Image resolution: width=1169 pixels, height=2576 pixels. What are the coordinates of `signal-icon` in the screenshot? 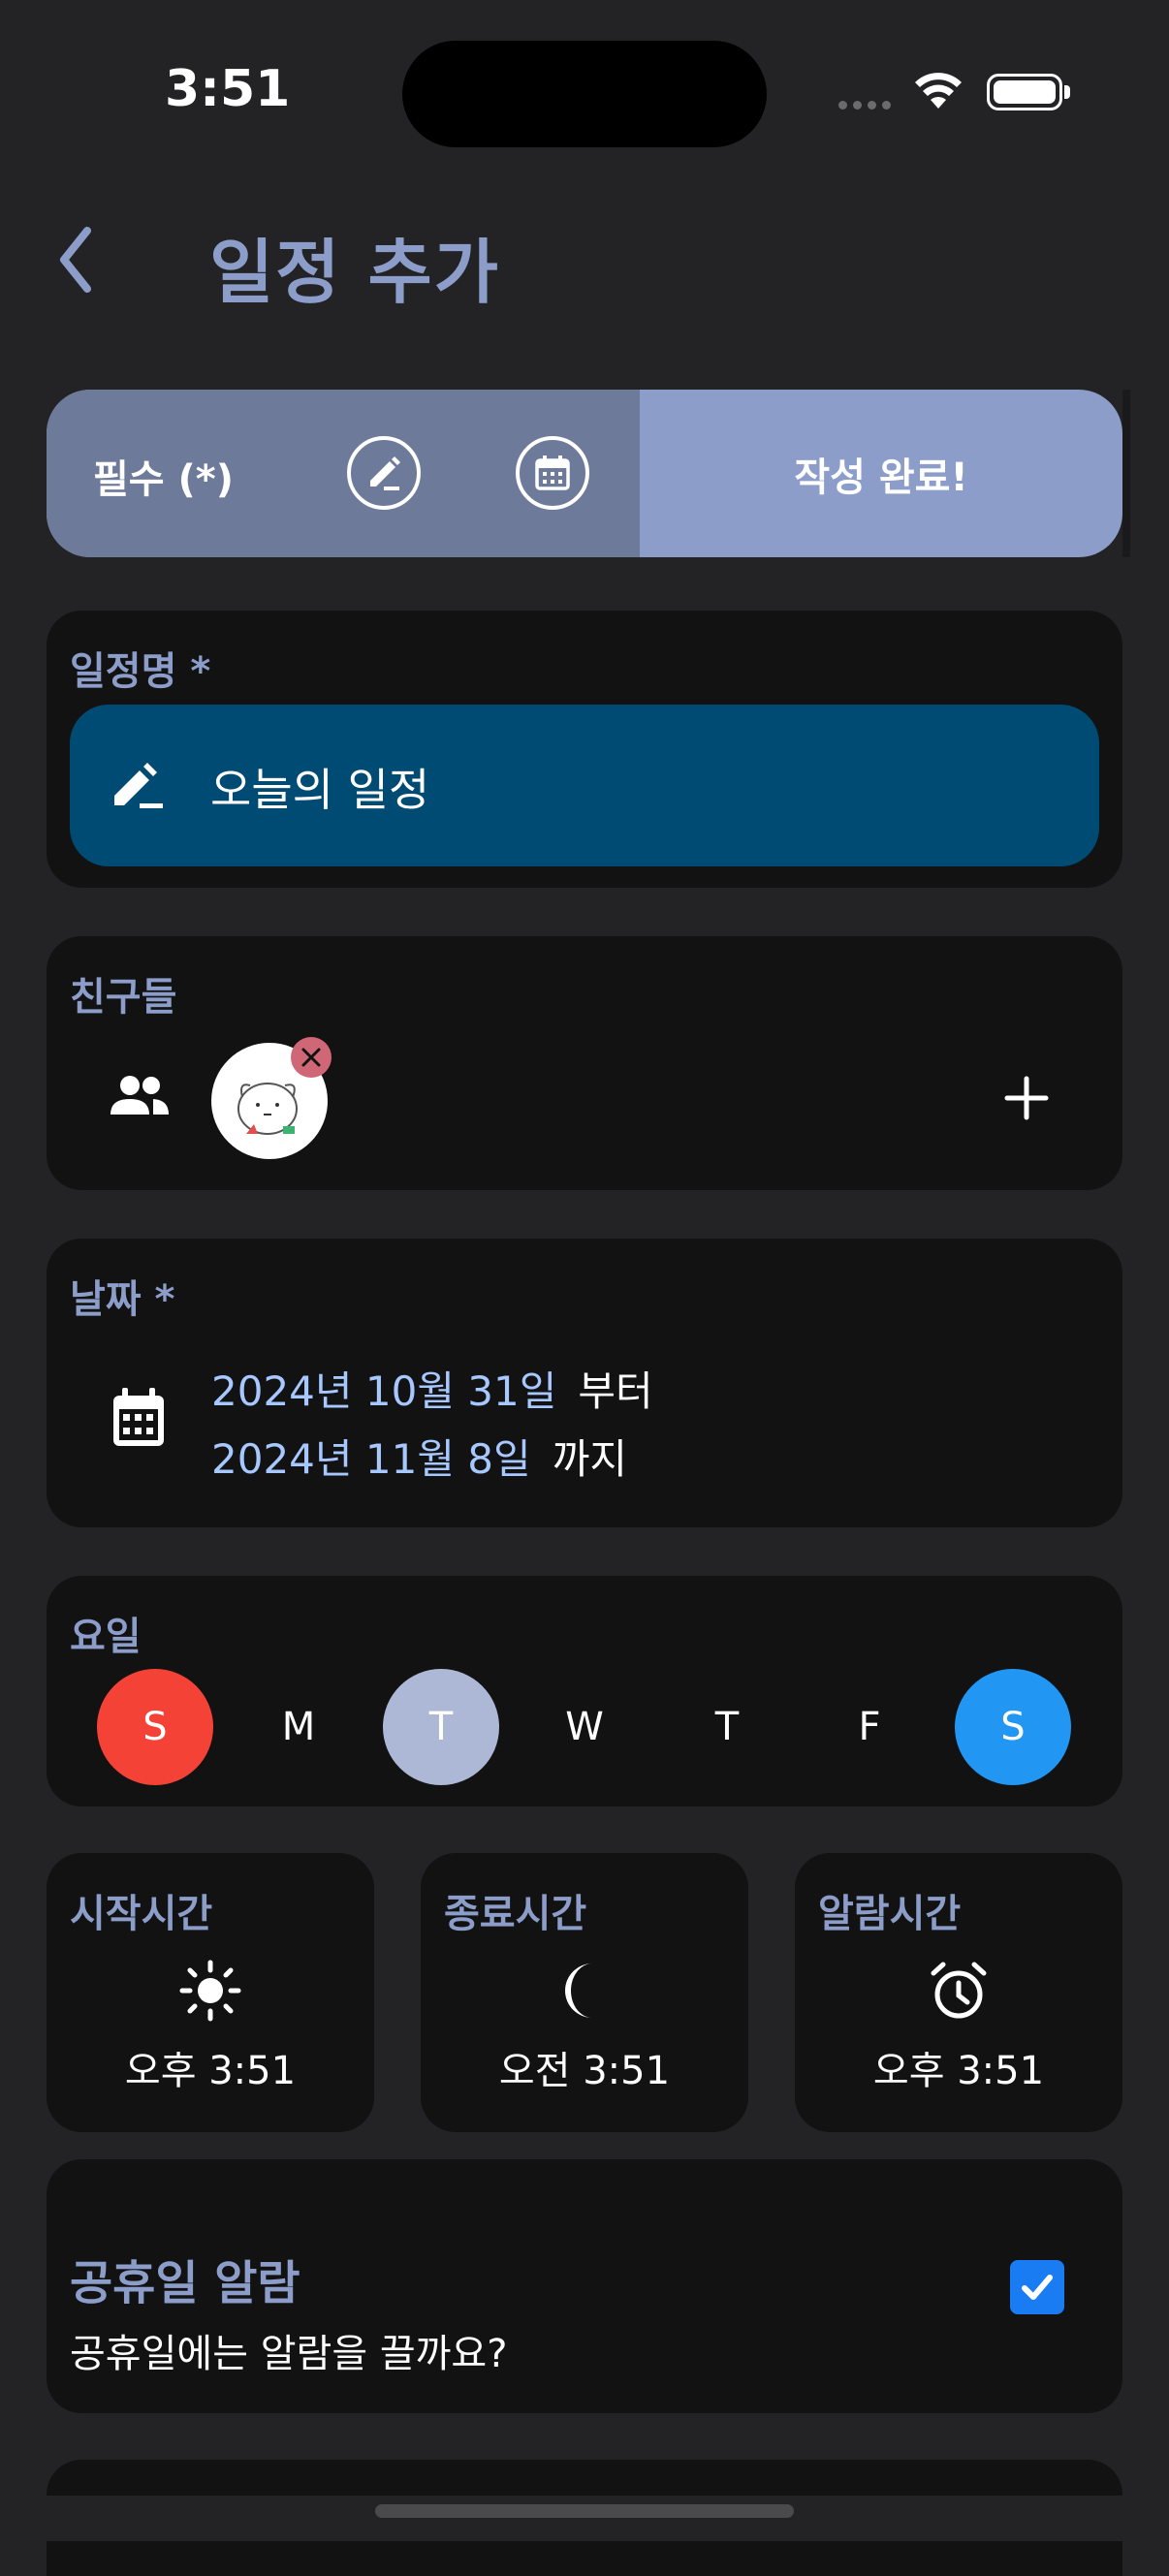 It's located at (864, 105).